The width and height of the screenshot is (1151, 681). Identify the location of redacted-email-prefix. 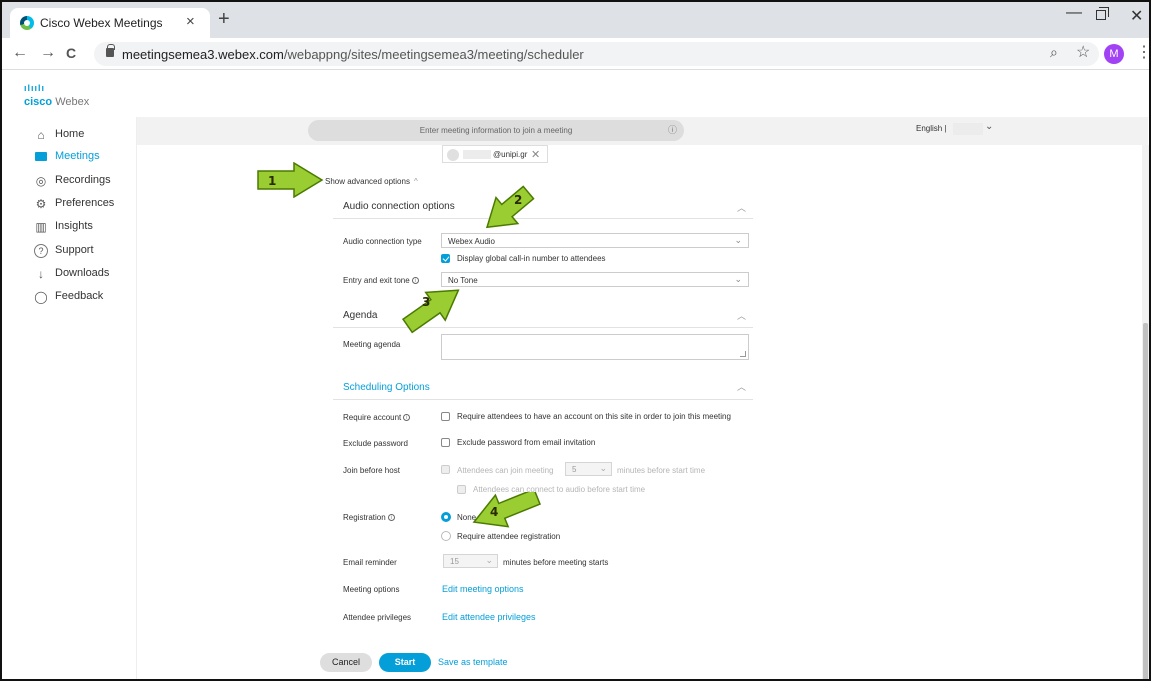
(477, 154).